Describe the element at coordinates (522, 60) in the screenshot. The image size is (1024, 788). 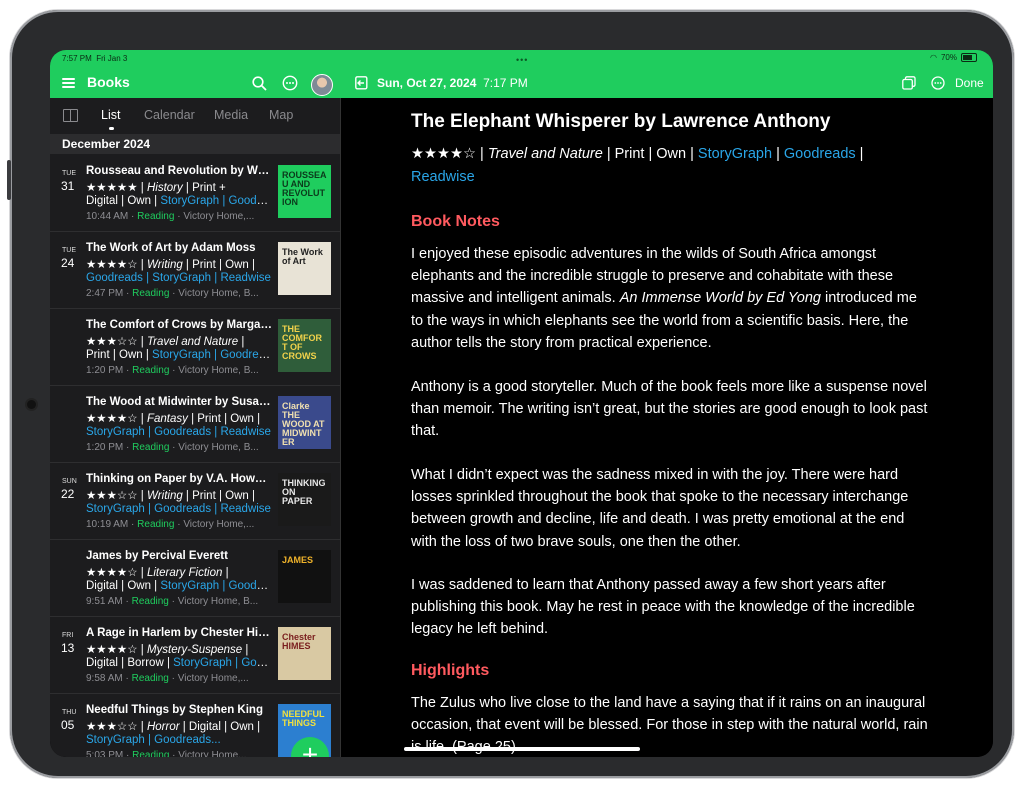
I see `multitask-dots: •••` at that location.